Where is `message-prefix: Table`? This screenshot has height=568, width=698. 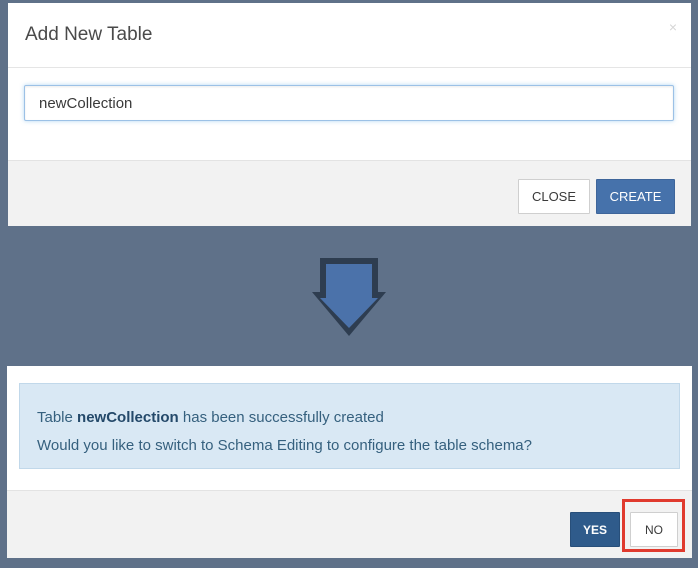
message-prefix: Table is located at coordinates (57, 417).